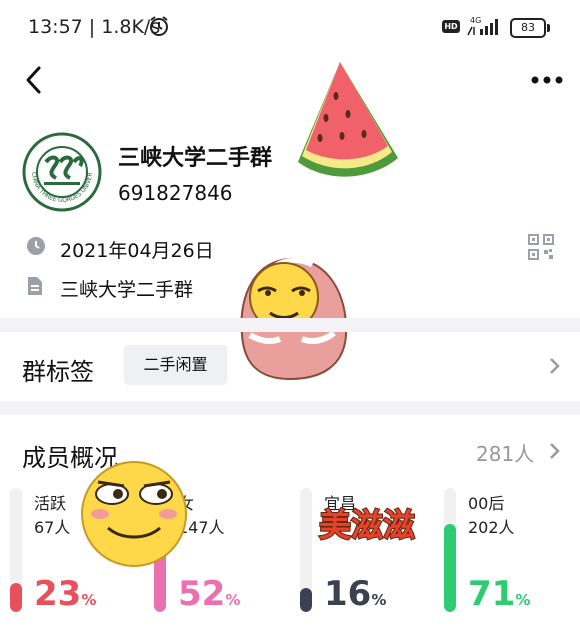  I want to click on group-id: 691827846, so click(175, 193).